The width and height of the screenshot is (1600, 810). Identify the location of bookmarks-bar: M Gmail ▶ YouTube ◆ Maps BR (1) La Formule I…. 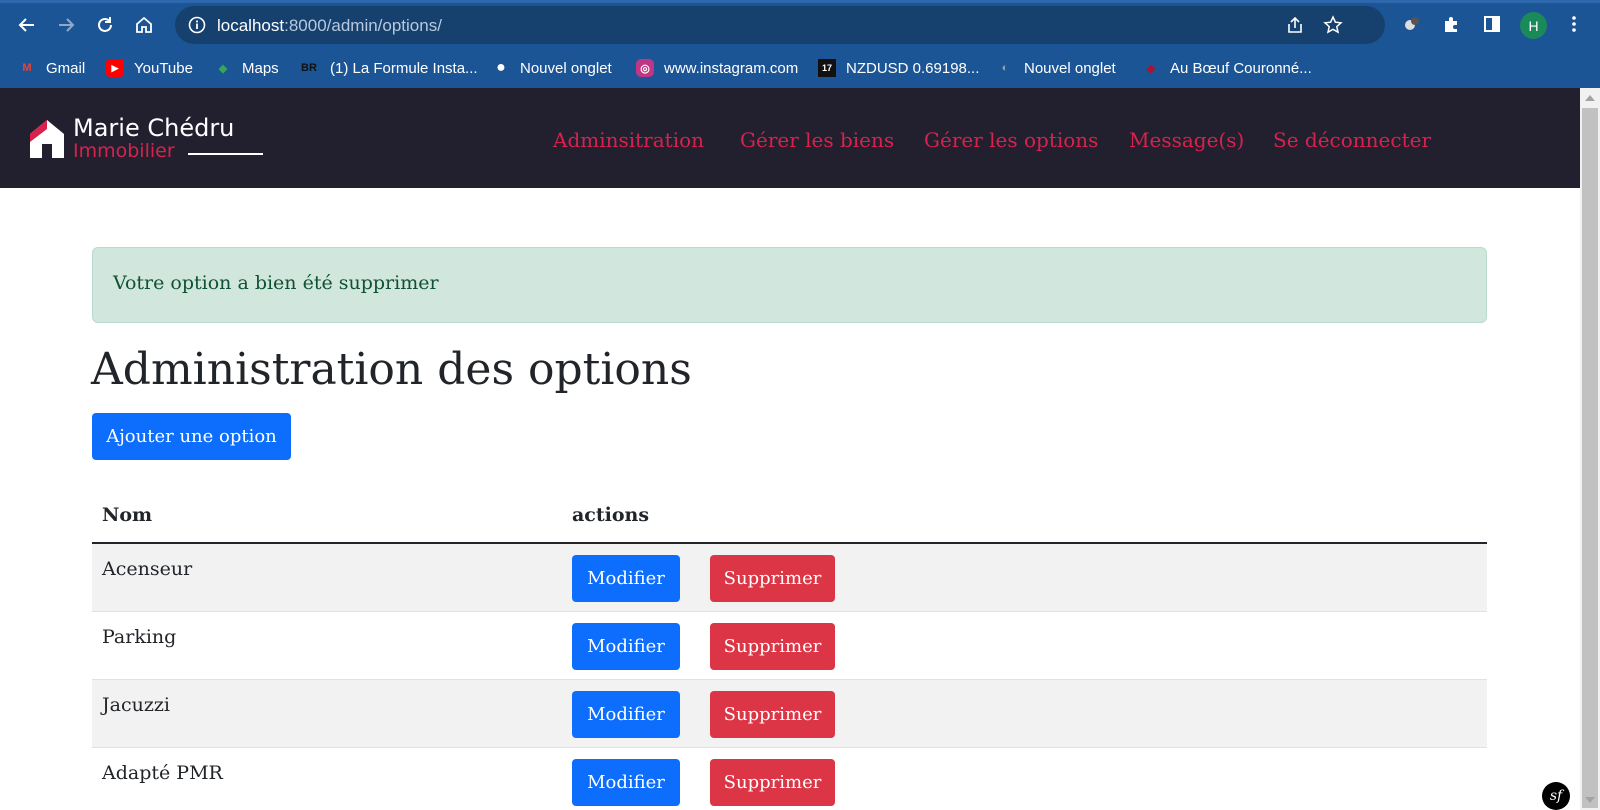
(800, 68).